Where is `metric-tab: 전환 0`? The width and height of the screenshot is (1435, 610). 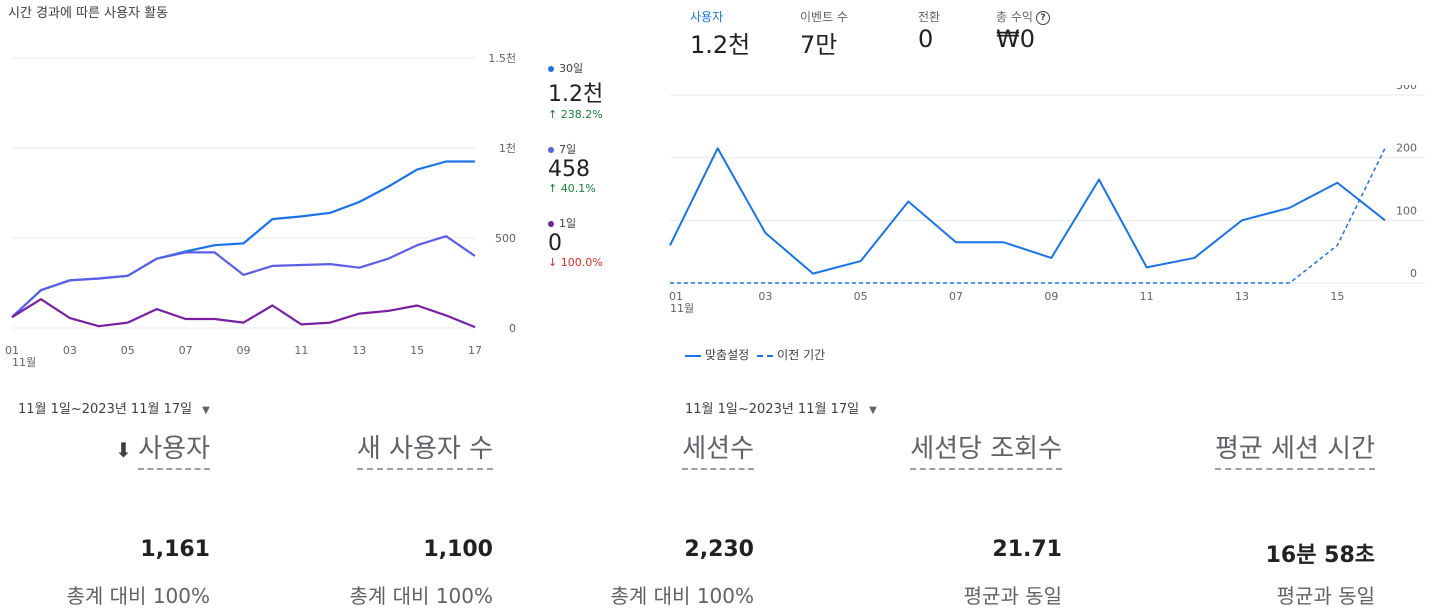
metric-tab: 전환 0 is located at coordinates (929, 30).